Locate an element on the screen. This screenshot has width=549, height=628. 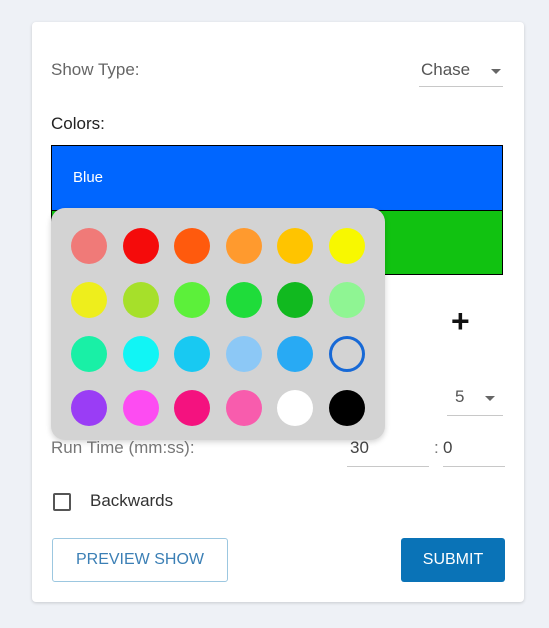
show-type-select: Chase is located at coordinates (461, 70).